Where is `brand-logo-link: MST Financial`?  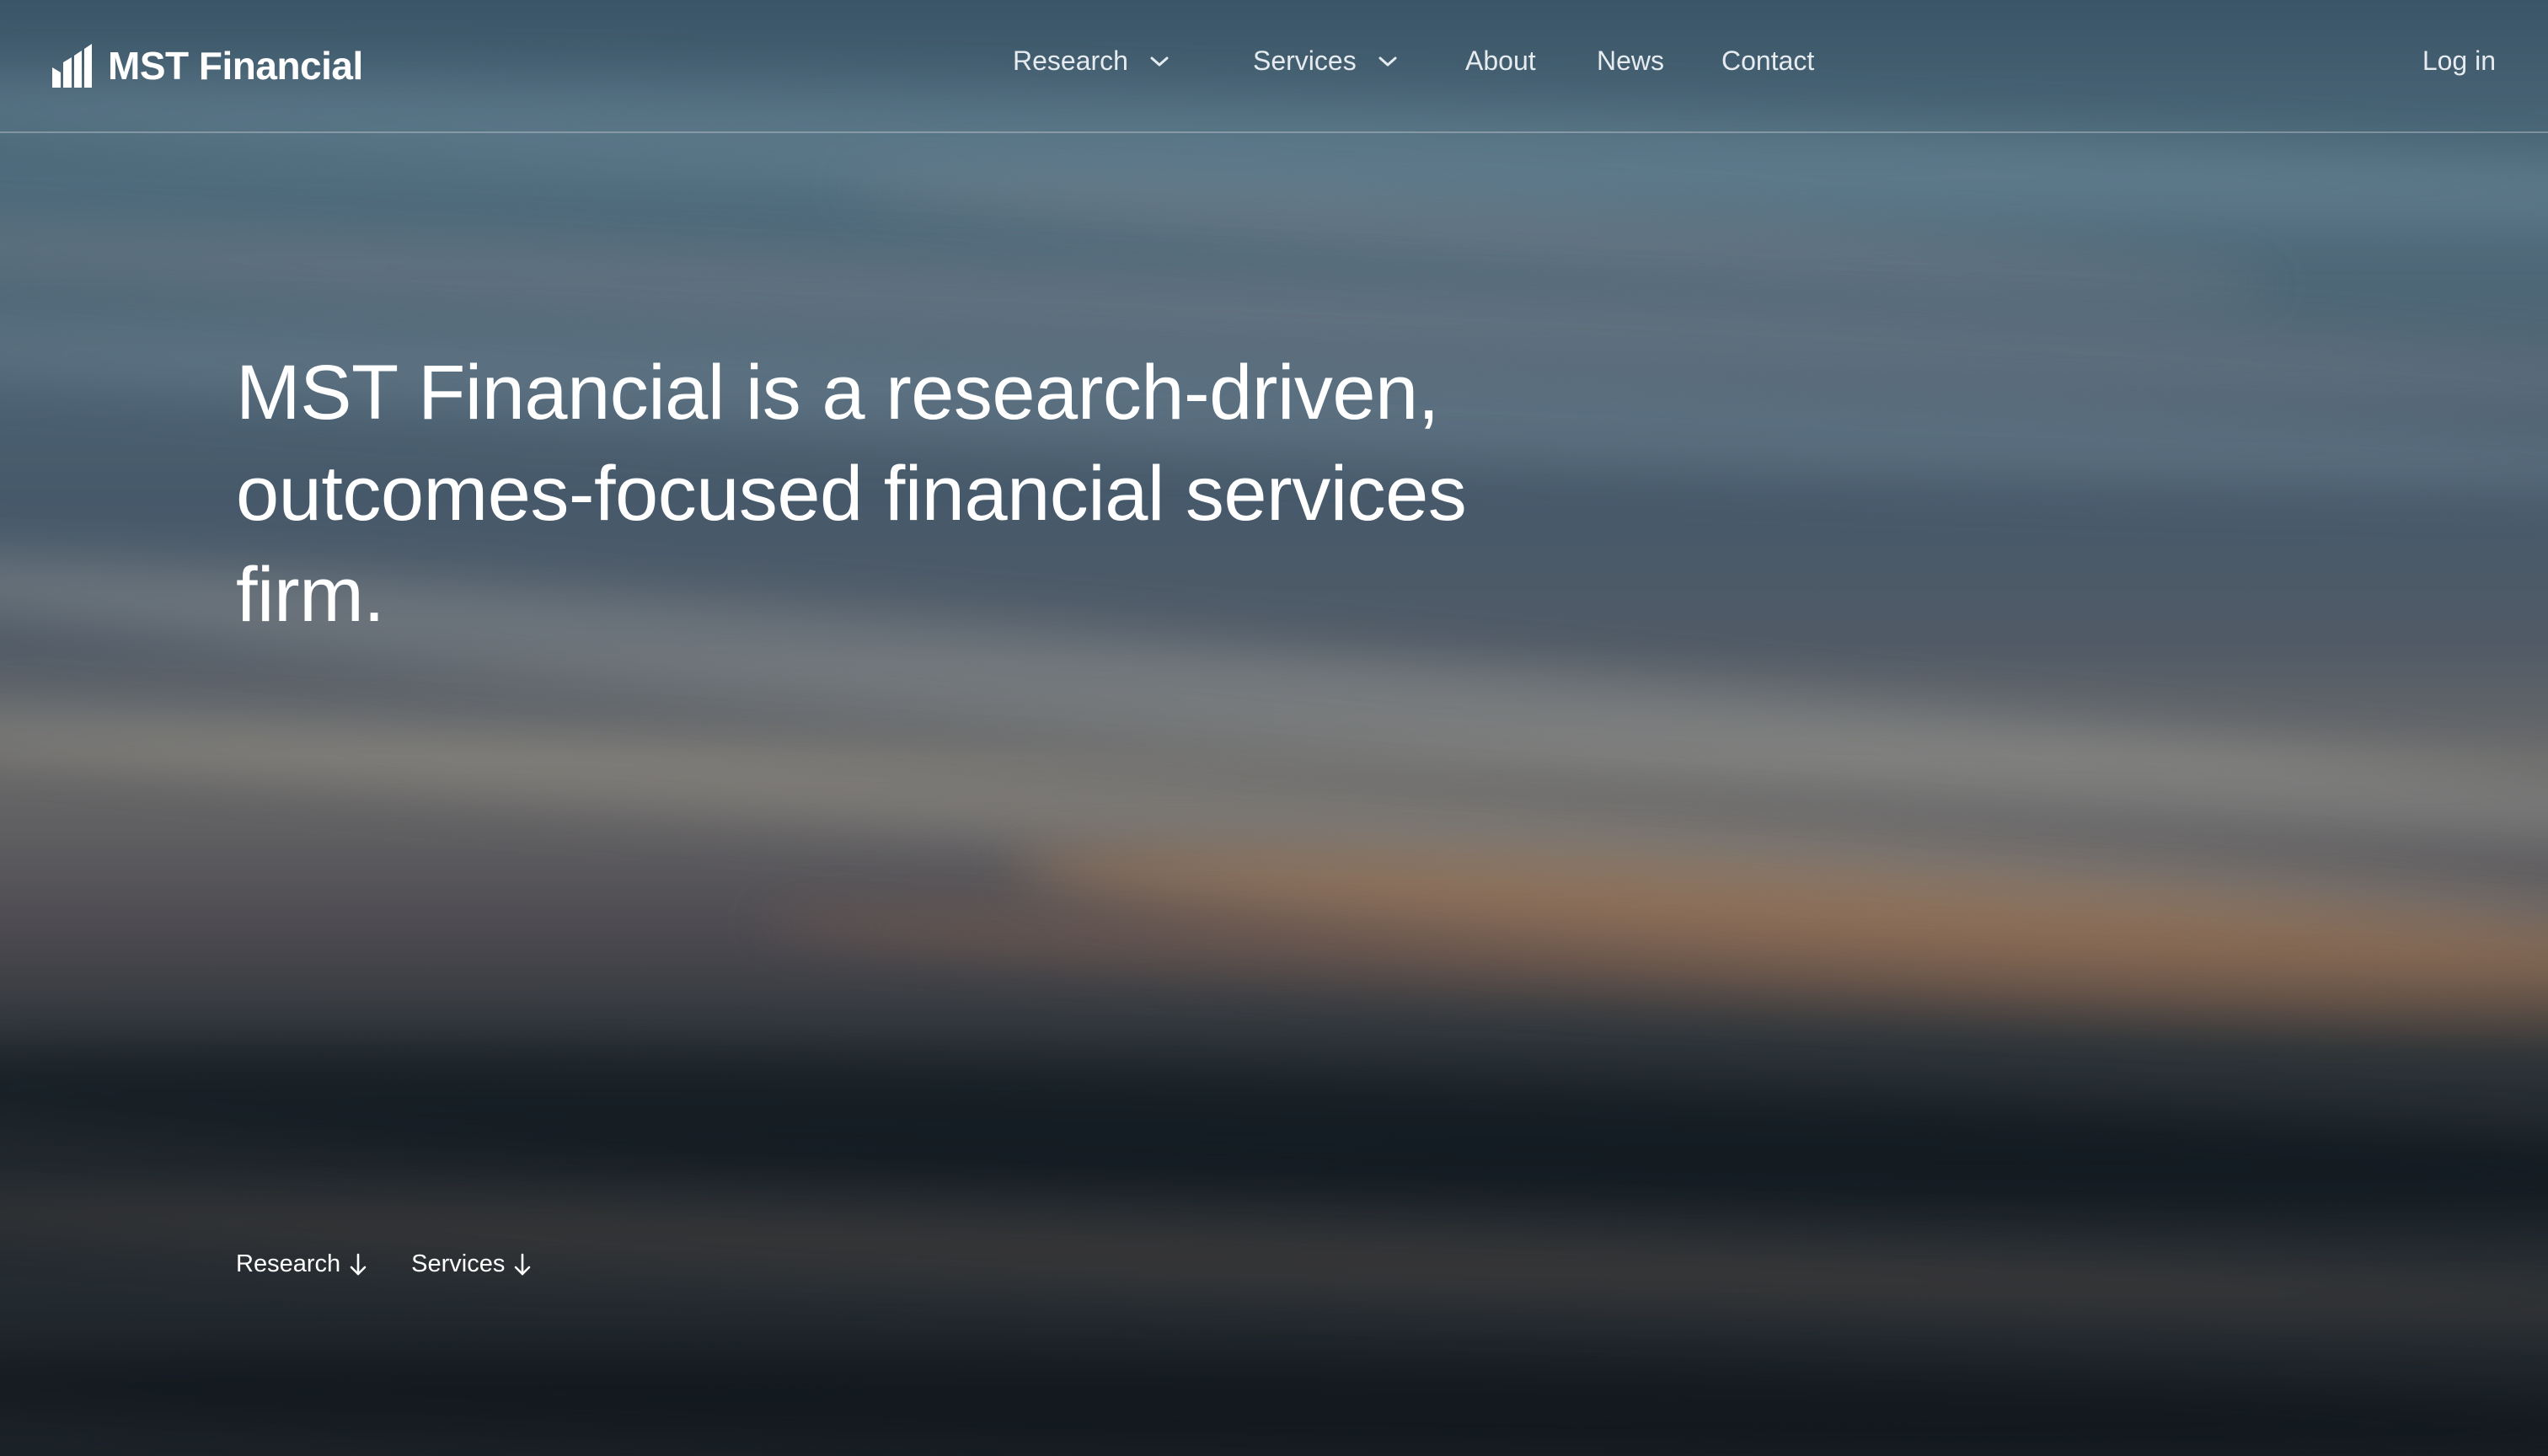
brand-logo-link: MST Financial is located at coordinates (207, 66).